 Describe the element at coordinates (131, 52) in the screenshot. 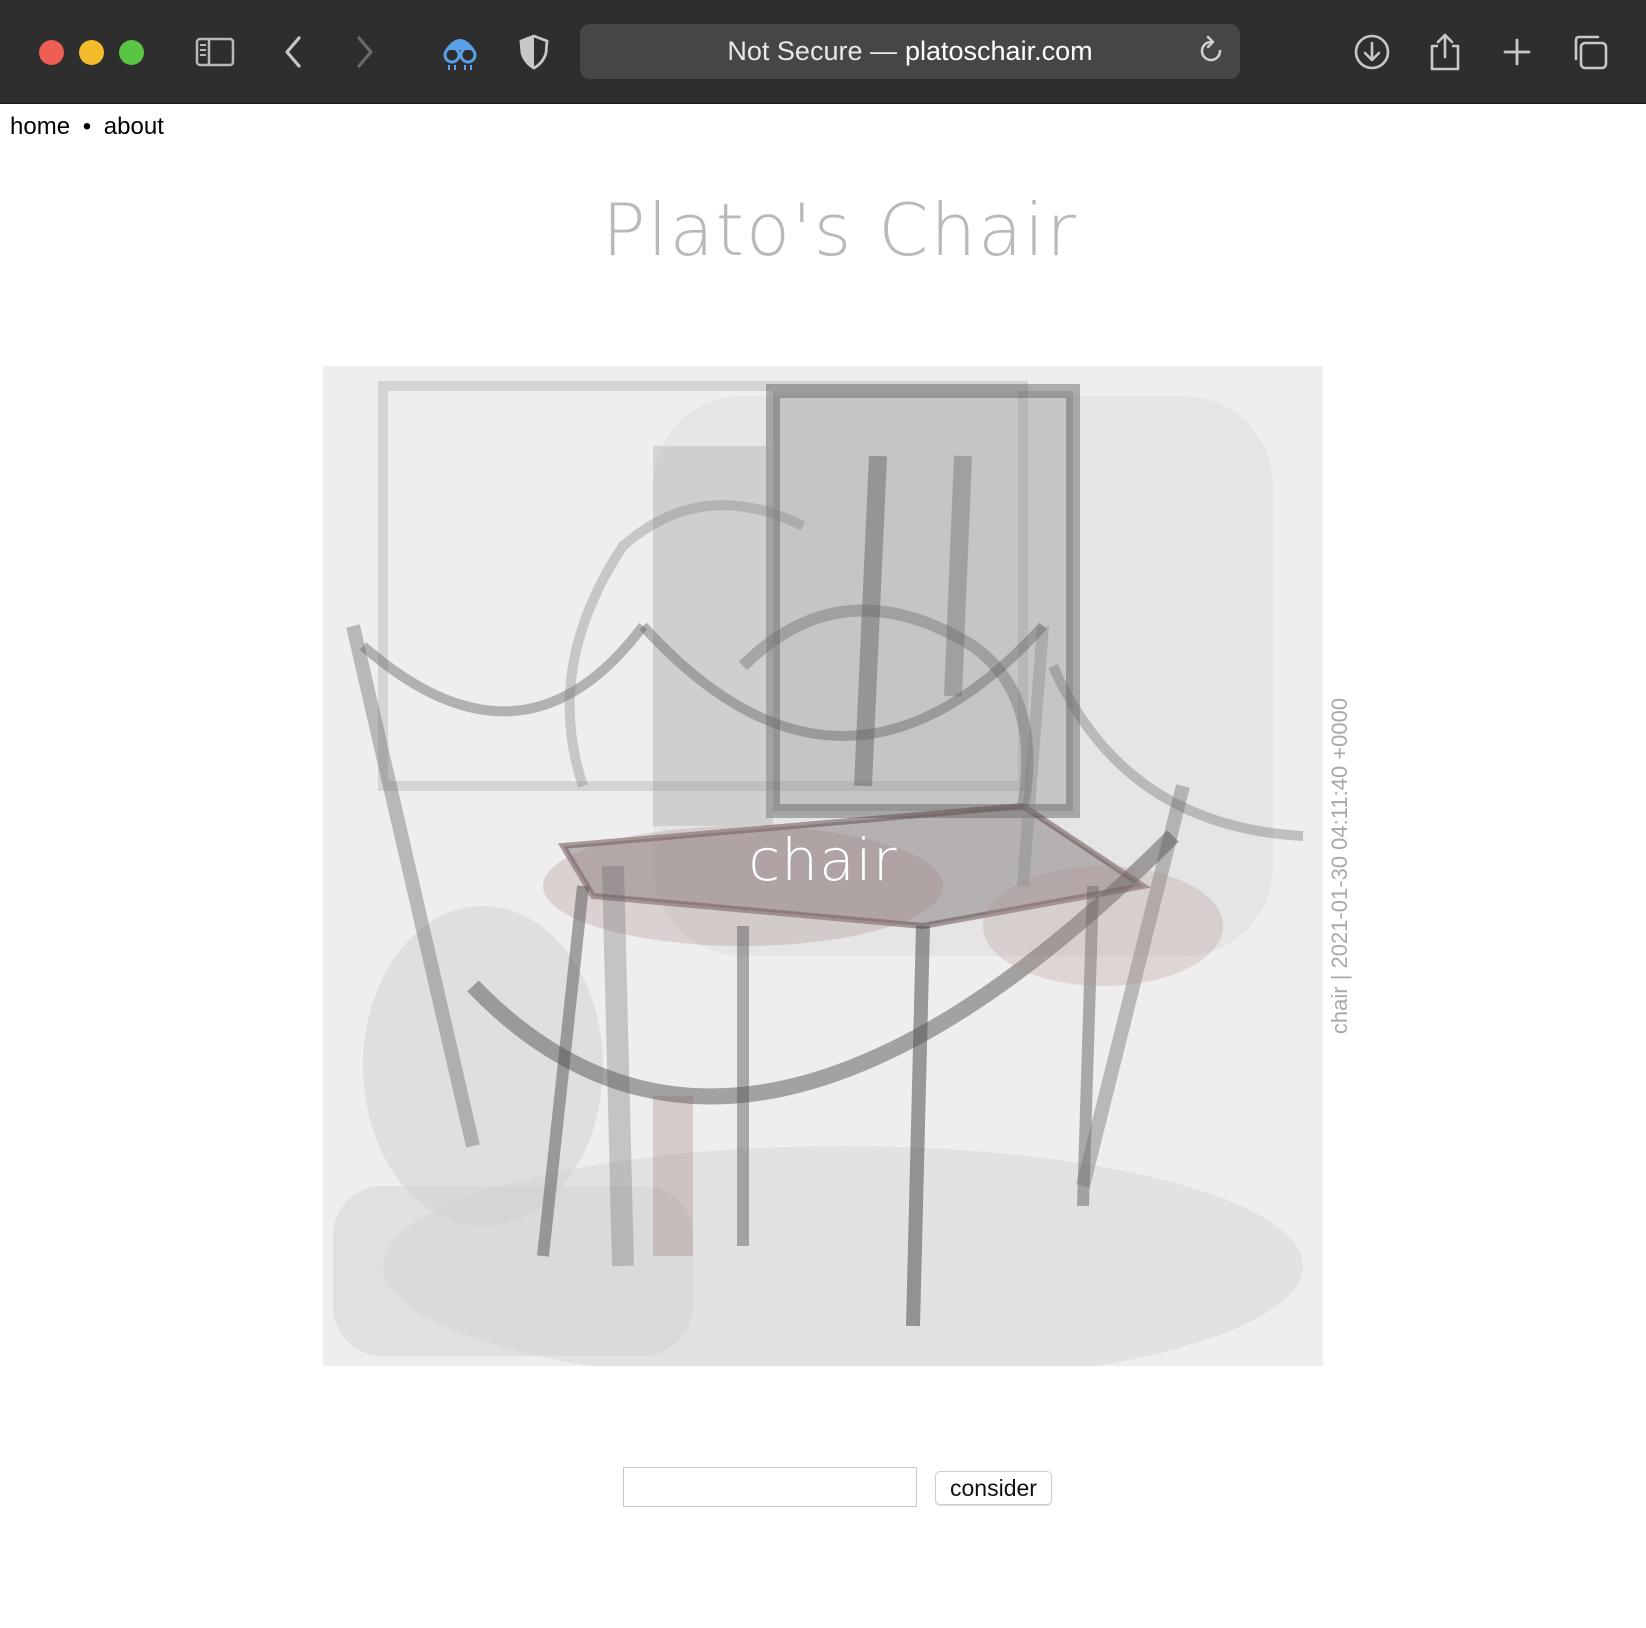

I see `zoom-window-button` at that location.